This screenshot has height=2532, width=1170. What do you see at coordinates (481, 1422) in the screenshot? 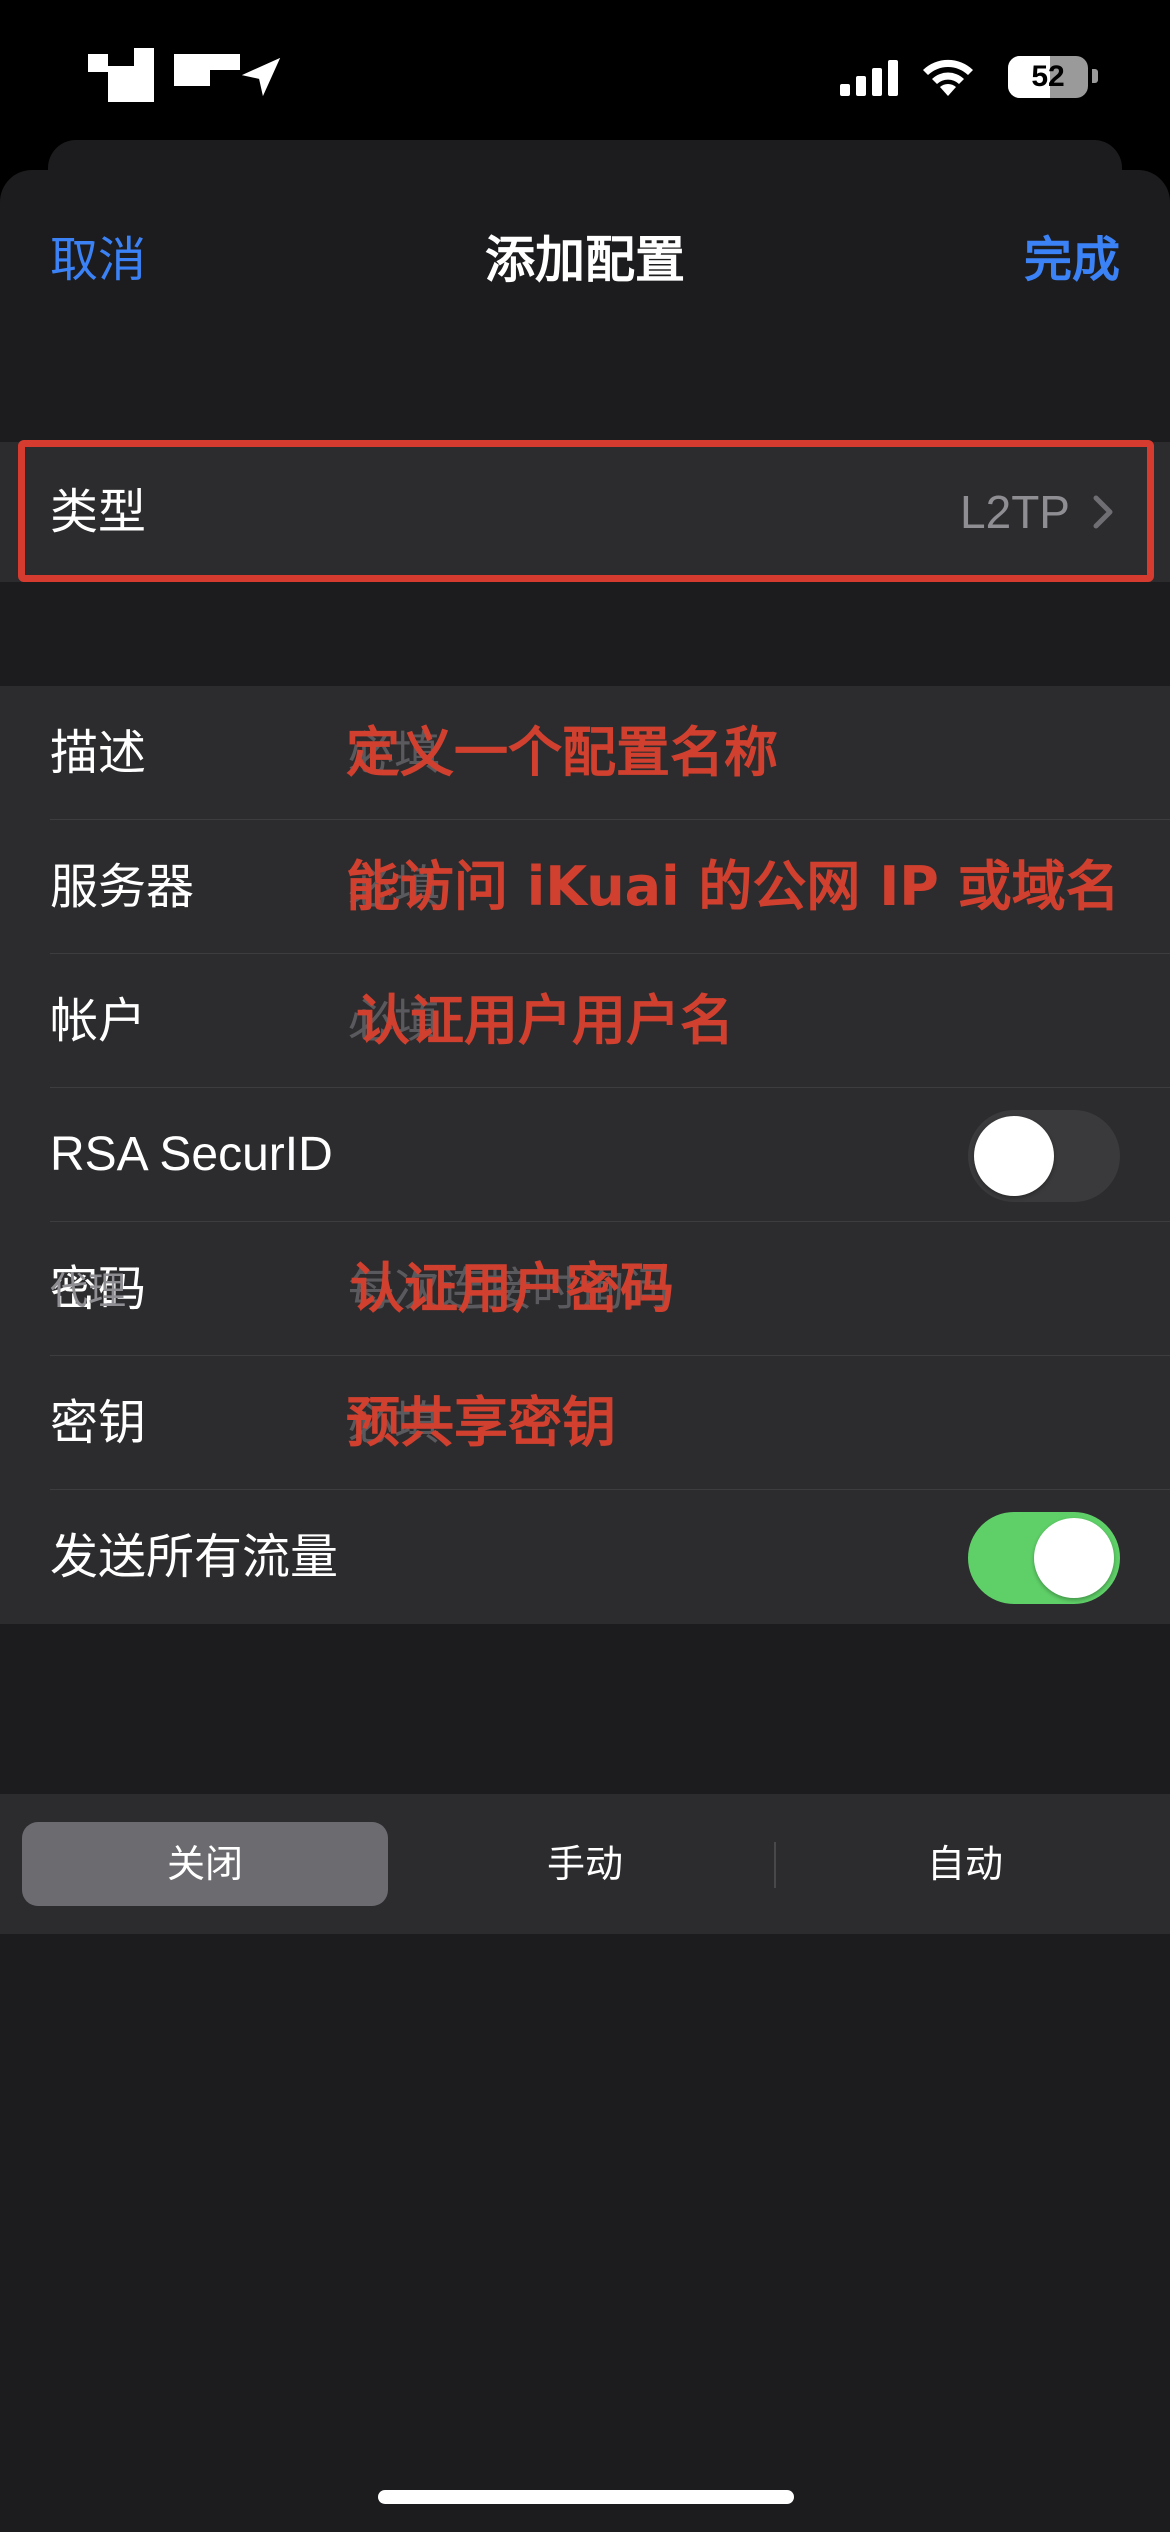
I see `secret-annotation: 预共享密钥` at bounding box center [481, 1422].